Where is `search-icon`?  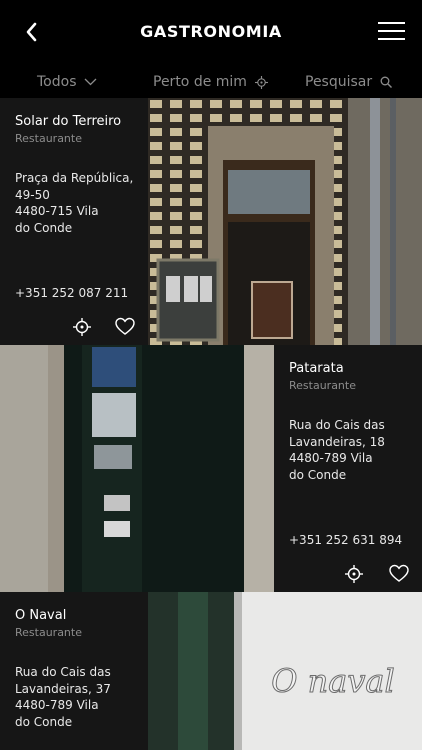
search-icon is located at coordinates (386, 82).